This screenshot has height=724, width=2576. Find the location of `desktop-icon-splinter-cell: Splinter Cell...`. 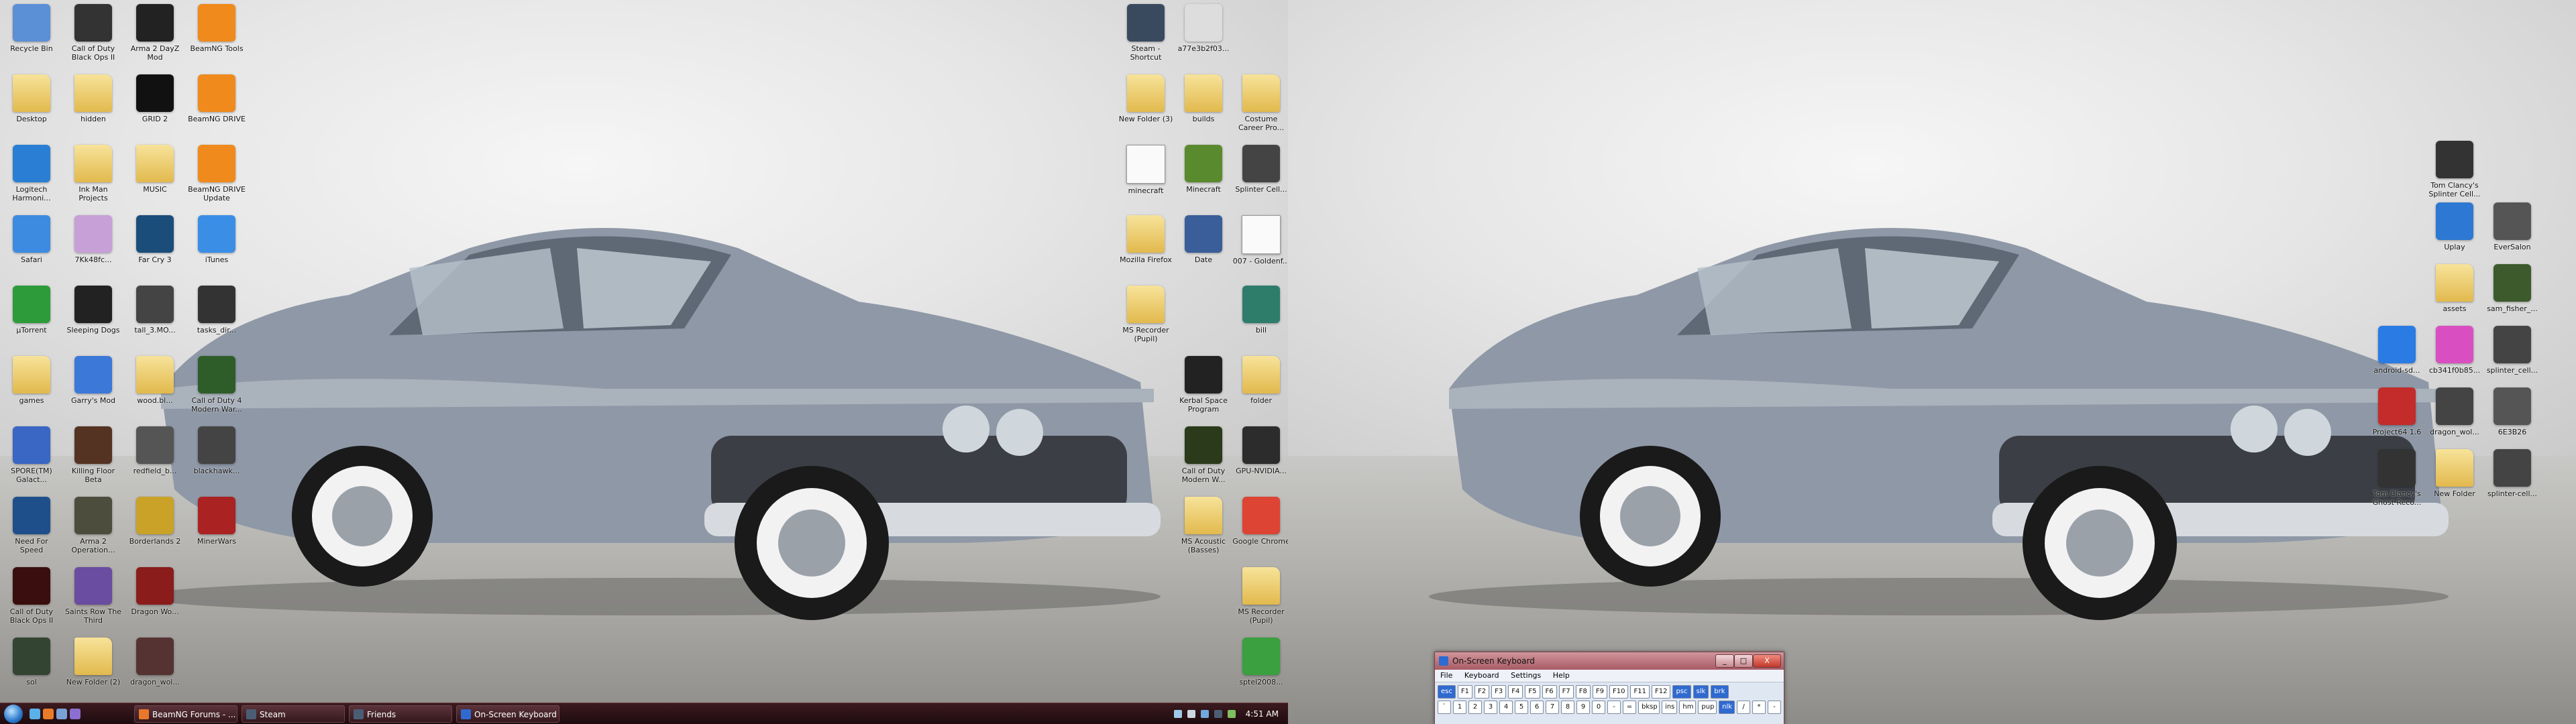

desktop-icon-splinter-cell: Splinter Cell... is located at coordinates (1260, 175).